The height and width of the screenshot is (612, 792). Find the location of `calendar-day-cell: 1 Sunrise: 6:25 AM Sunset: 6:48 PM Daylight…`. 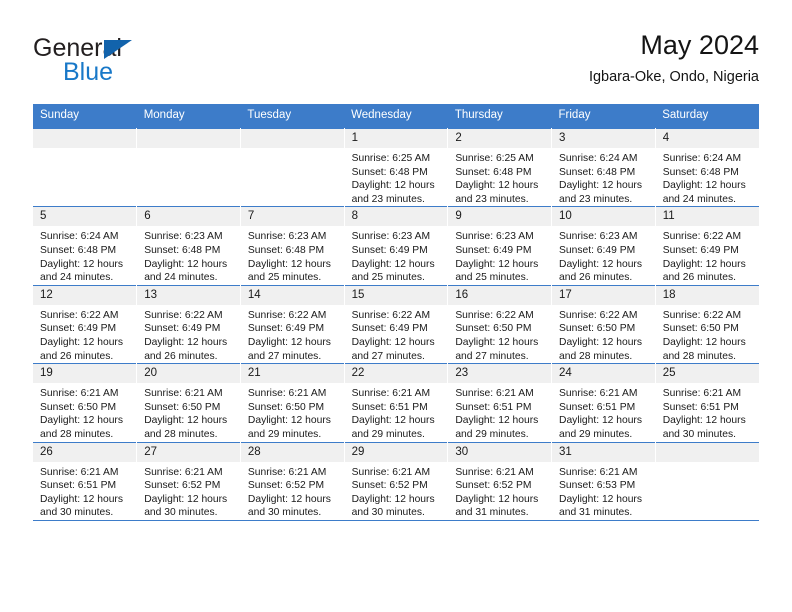

calendar-day-cell: 1 Sunrise: 6:25 AM Sunset: 6:48 PM Daylight… is located at coordinates (396, 167).